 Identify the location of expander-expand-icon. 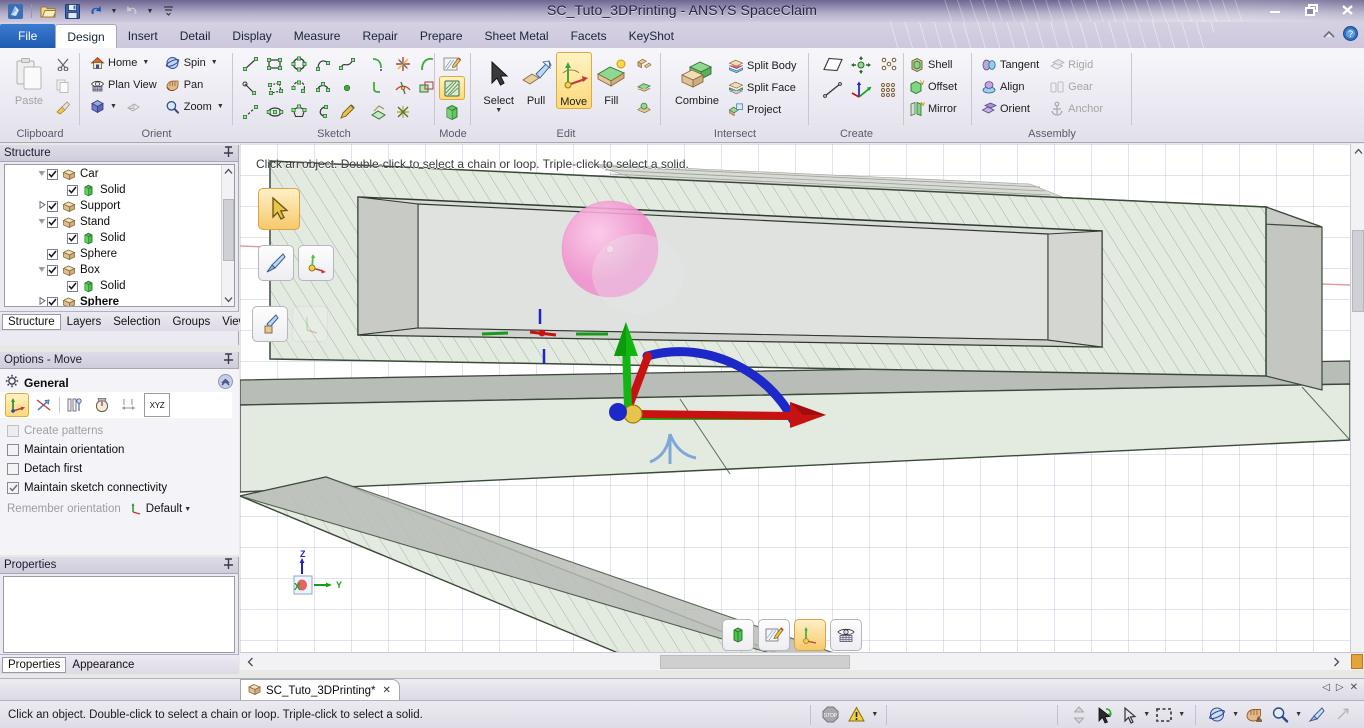
(42, 301).